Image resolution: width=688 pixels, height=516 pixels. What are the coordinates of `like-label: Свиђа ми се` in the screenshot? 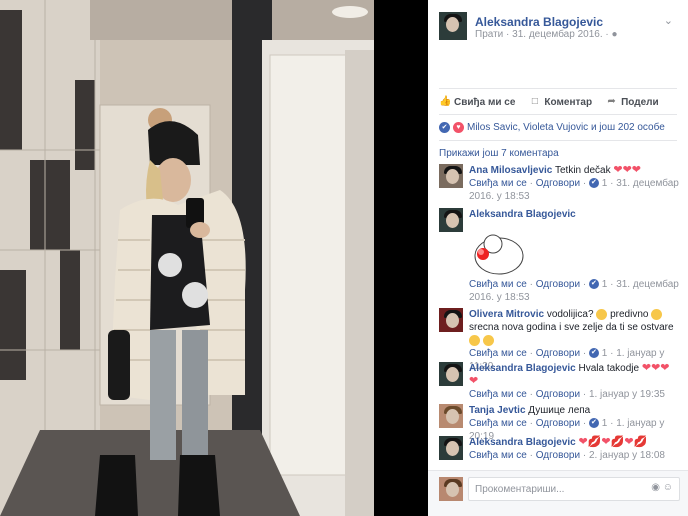 It's located at (485, 102).